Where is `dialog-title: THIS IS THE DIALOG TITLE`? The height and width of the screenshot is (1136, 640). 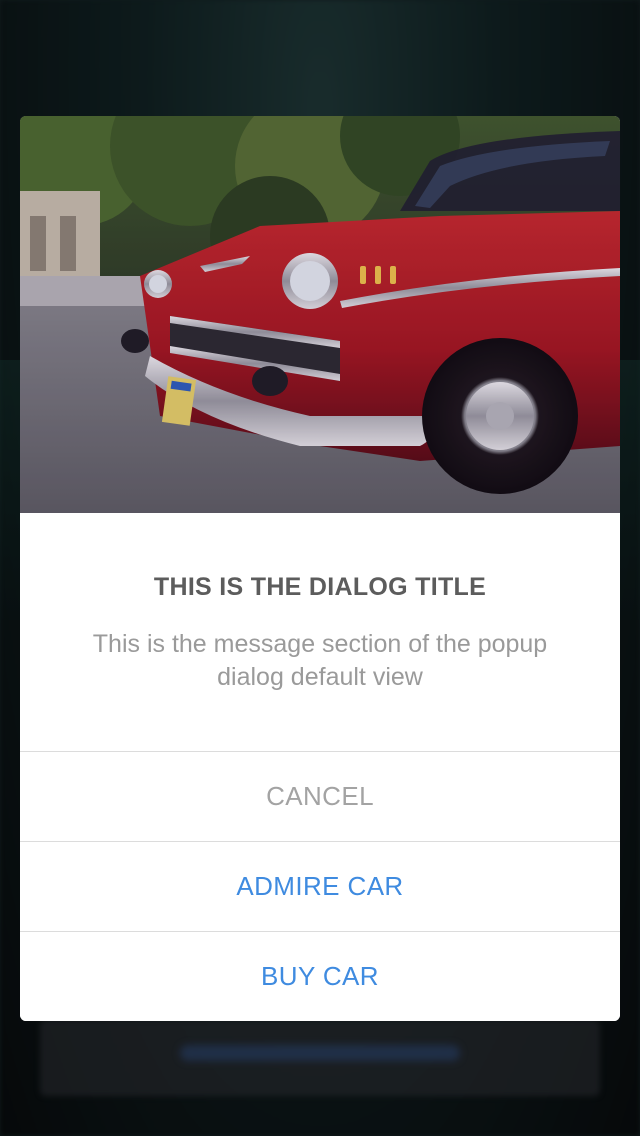
dialog-title: THIS IS THE DIALOG TITLE is located at coordinates (320, 587).